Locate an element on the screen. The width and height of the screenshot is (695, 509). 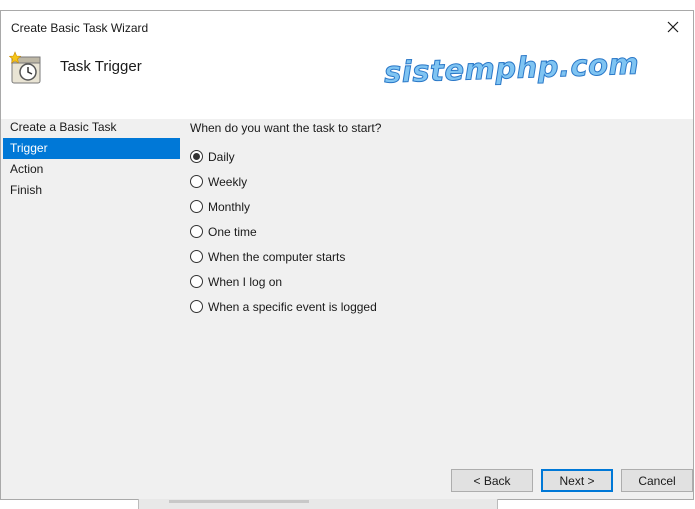
radio-monthly: Monthly is located at coordinates (285, 206).